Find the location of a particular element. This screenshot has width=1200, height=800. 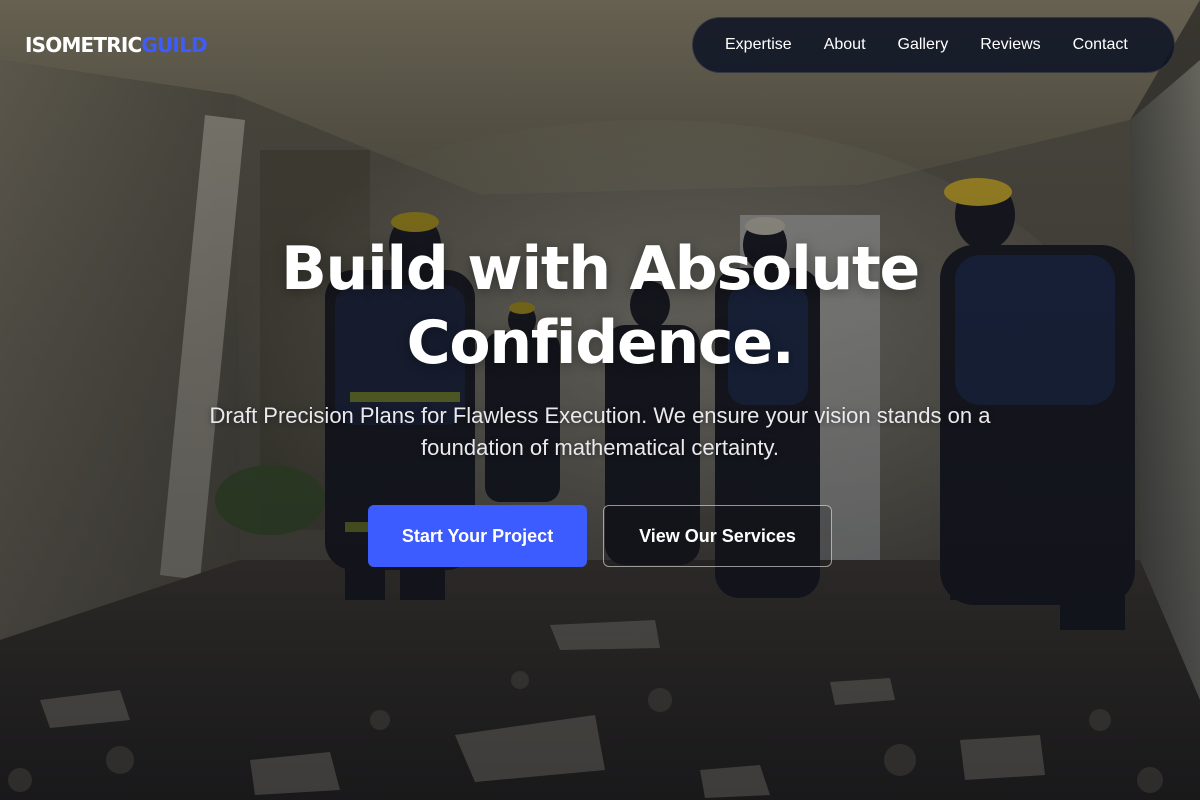

hero-headline-line2: Confidence. is located at coordinates (600, 343).